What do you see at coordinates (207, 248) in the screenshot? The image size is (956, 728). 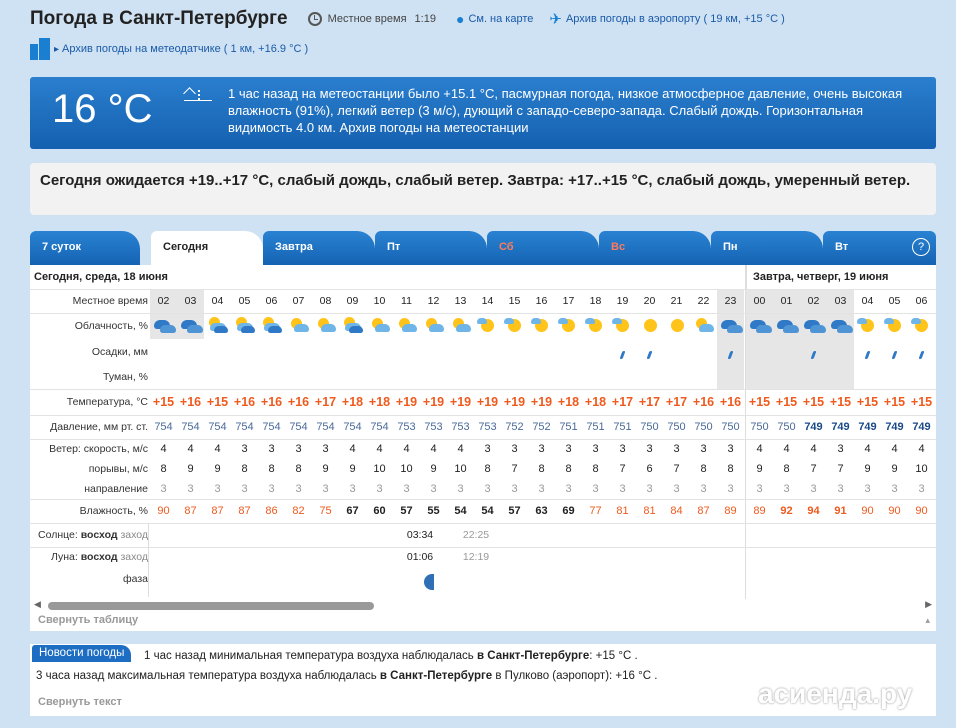 I see `tab-today: Сегодня` at bounding box center [207, 248].